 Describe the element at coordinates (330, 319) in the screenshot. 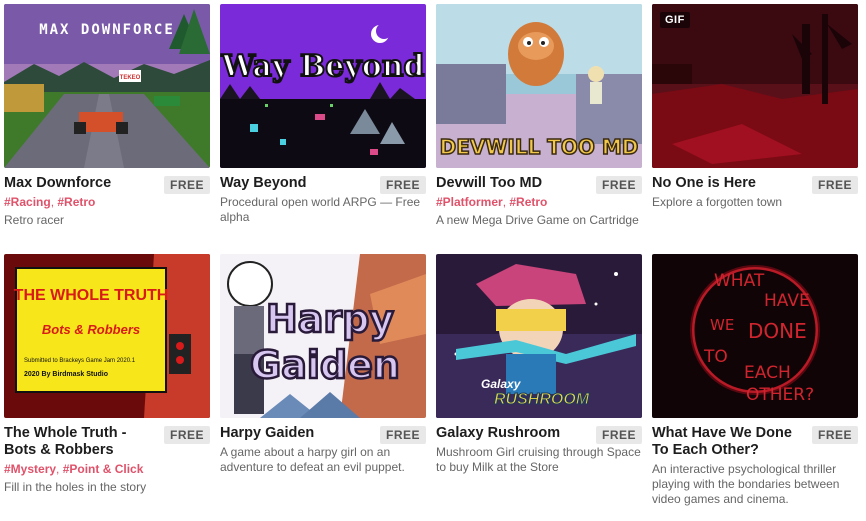

I see `cover-title: Harpy` at that location.